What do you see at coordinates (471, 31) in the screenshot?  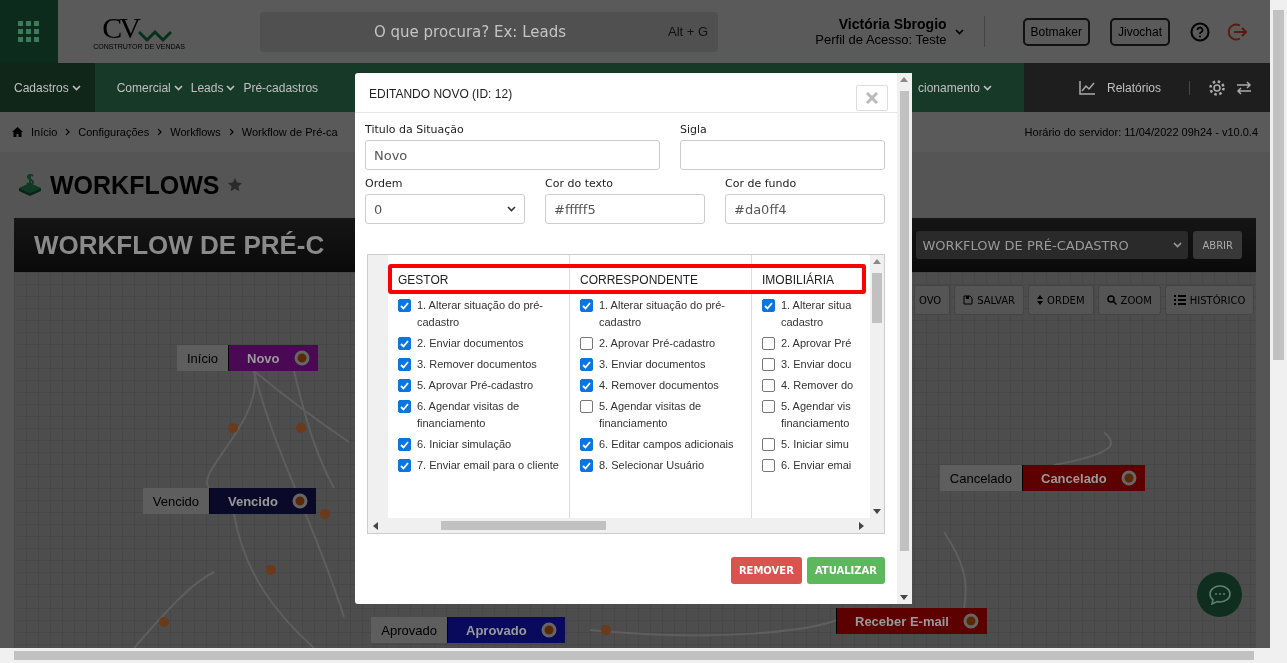 I see `search-field: O que procura? Ex: Leads` at bounding box center [471, 31].